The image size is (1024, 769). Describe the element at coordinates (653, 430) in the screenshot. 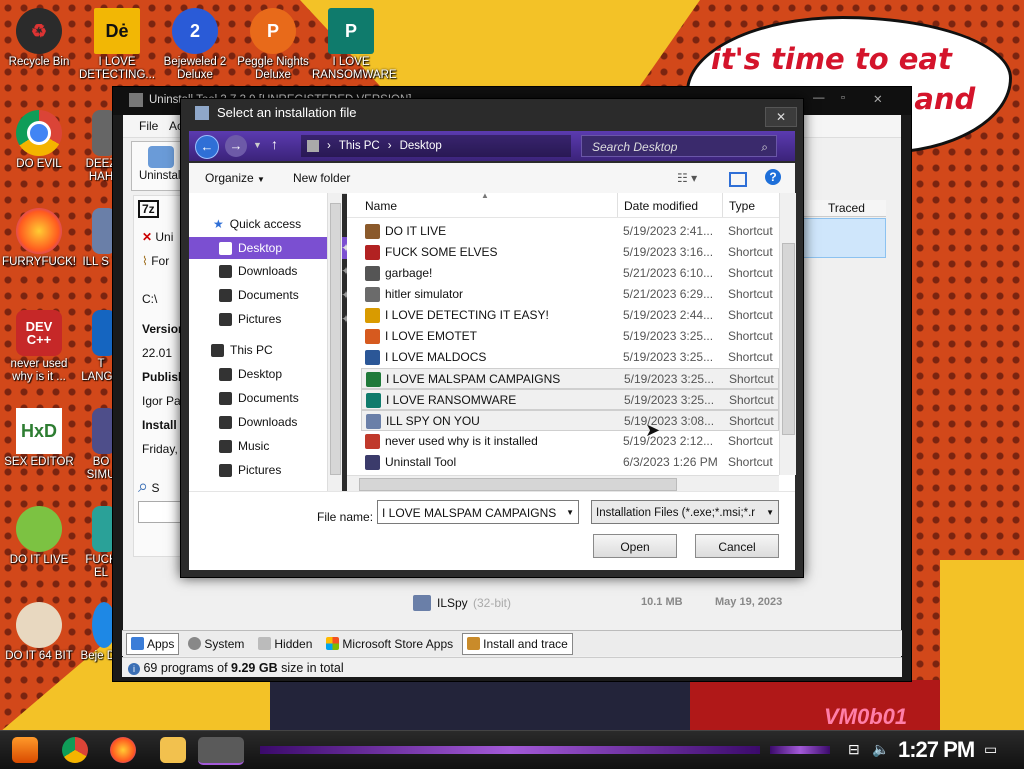

I see `mouse-cursor-icon: ➤` at that location.